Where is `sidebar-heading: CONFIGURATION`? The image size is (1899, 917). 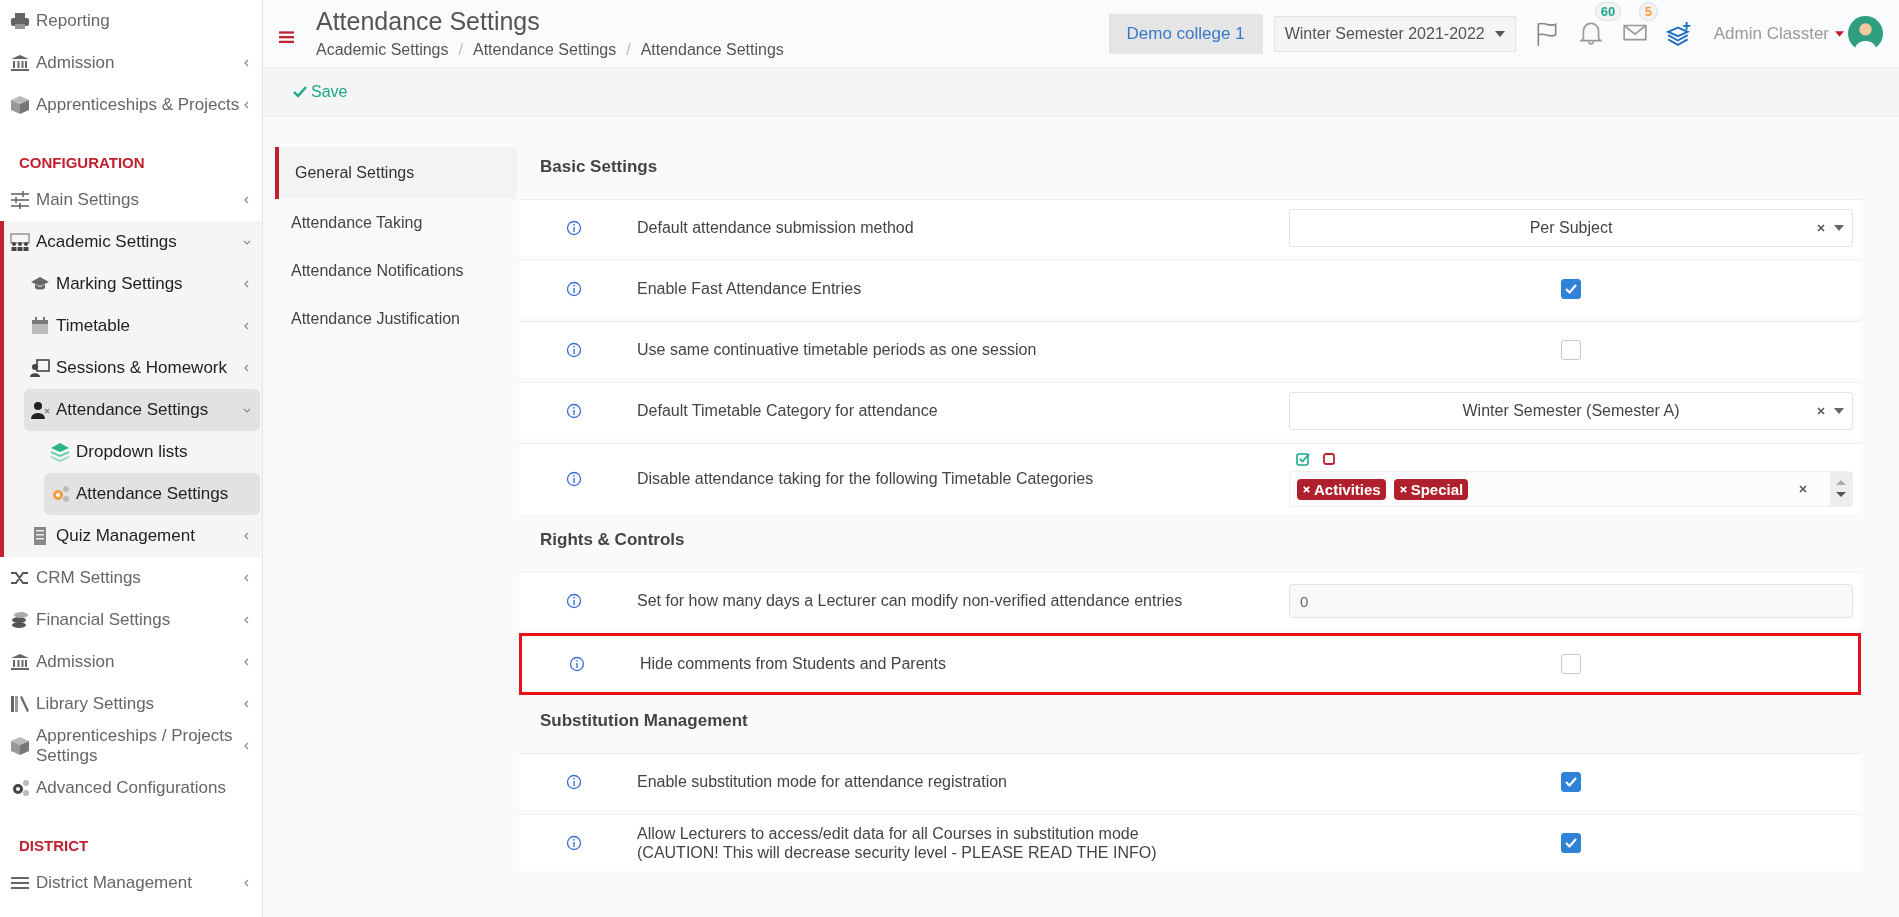
sidebar-heading: CONFIGURATION is located at coordinates (82, 163).